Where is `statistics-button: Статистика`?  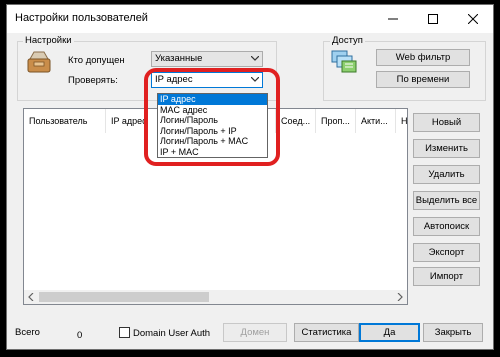
statistics-button: Статистика is located at coordinates (326, 332).